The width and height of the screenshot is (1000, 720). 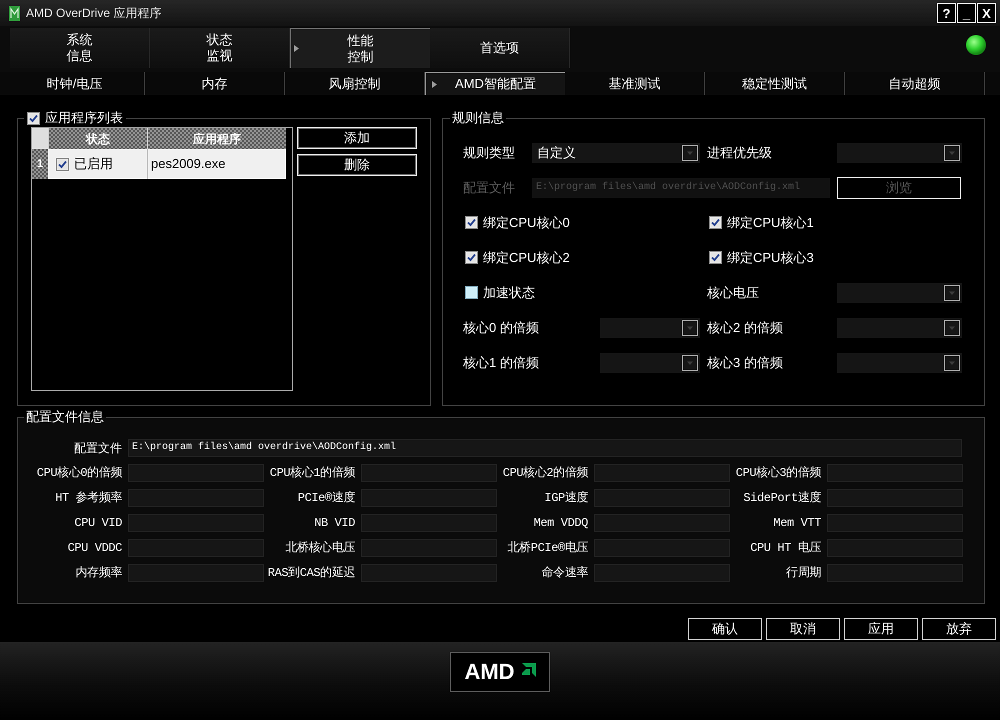 I want to click on field-label: 内存频率, so click(x=98, y=573).